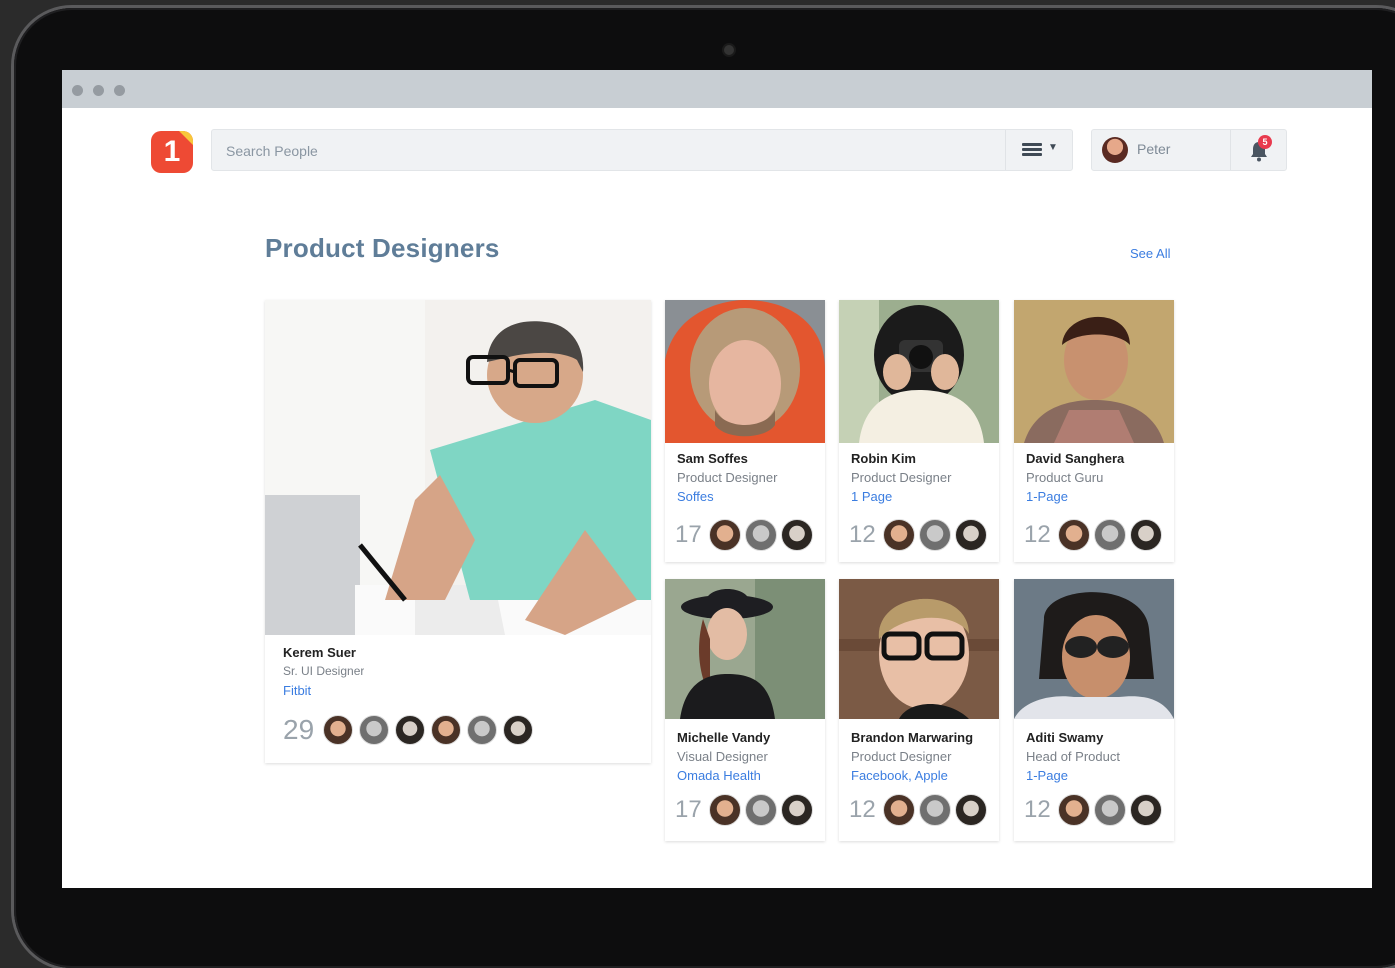  What do you see at coordinates (77, 90) in the screenshot?
I see `window-close-dot` at bounding box center [77, 90].